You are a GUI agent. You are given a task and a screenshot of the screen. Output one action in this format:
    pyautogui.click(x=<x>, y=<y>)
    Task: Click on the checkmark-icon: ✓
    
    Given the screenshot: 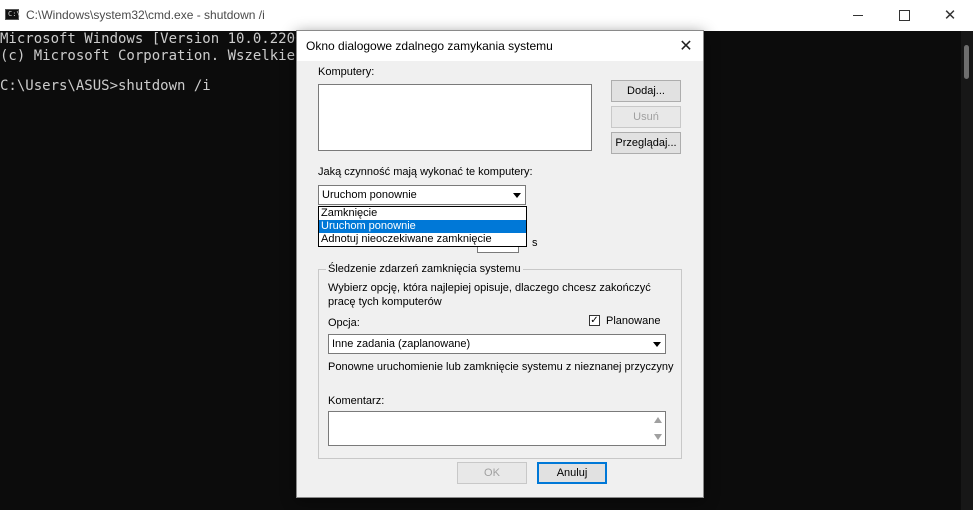 What is the action you would take?
    pyautogui.click(x=594, y=320)
    